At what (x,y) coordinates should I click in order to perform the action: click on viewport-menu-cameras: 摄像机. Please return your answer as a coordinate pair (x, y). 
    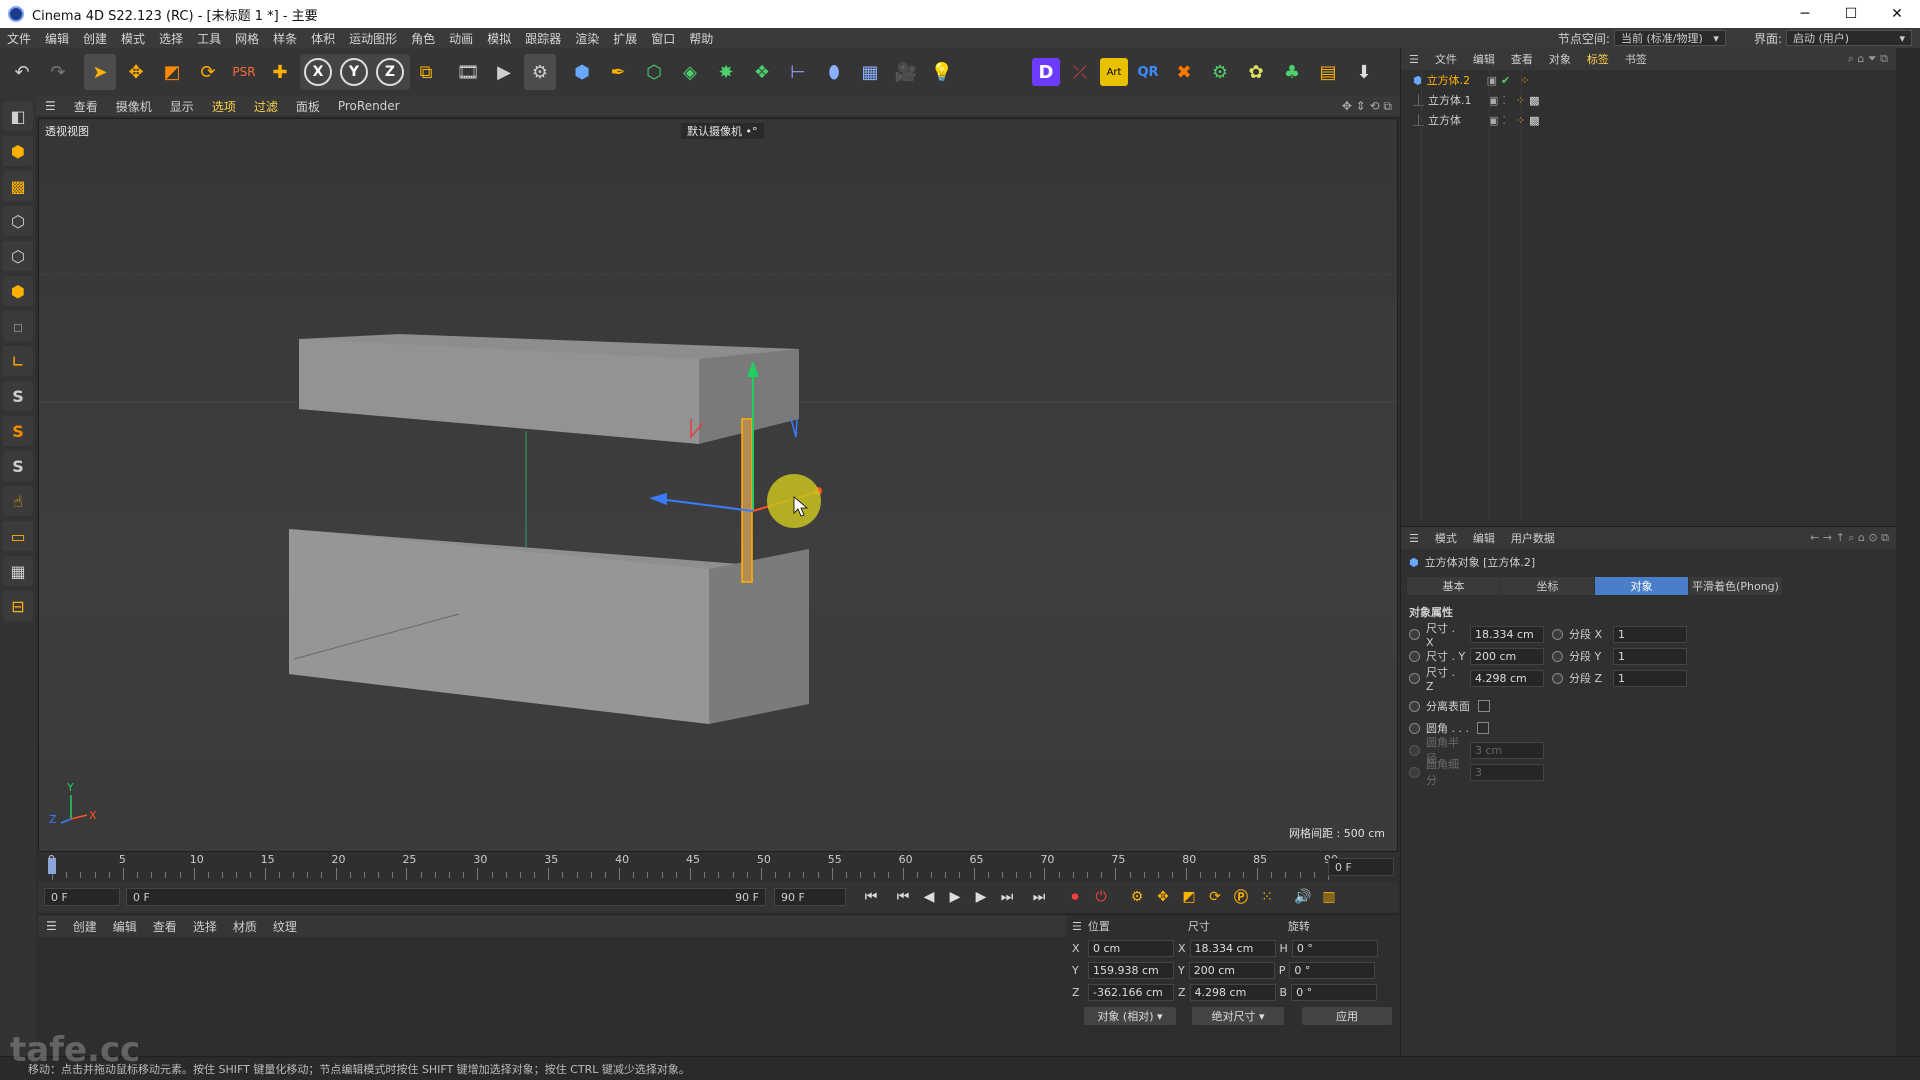
    Looking at the image, I should click on (134, 106).